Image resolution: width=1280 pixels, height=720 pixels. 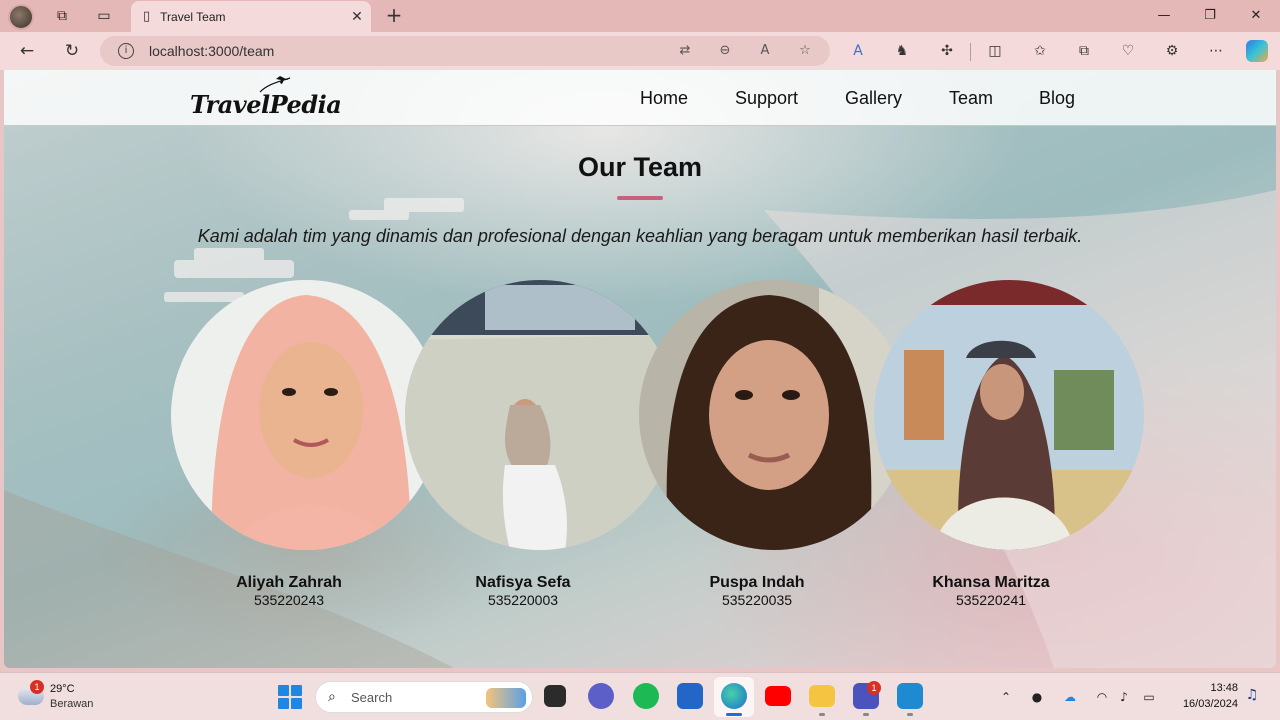 What do you see at coordinates (126, 51) in the screenshot?
I see `site-info-icon: i` at bounding box center [126, 51].